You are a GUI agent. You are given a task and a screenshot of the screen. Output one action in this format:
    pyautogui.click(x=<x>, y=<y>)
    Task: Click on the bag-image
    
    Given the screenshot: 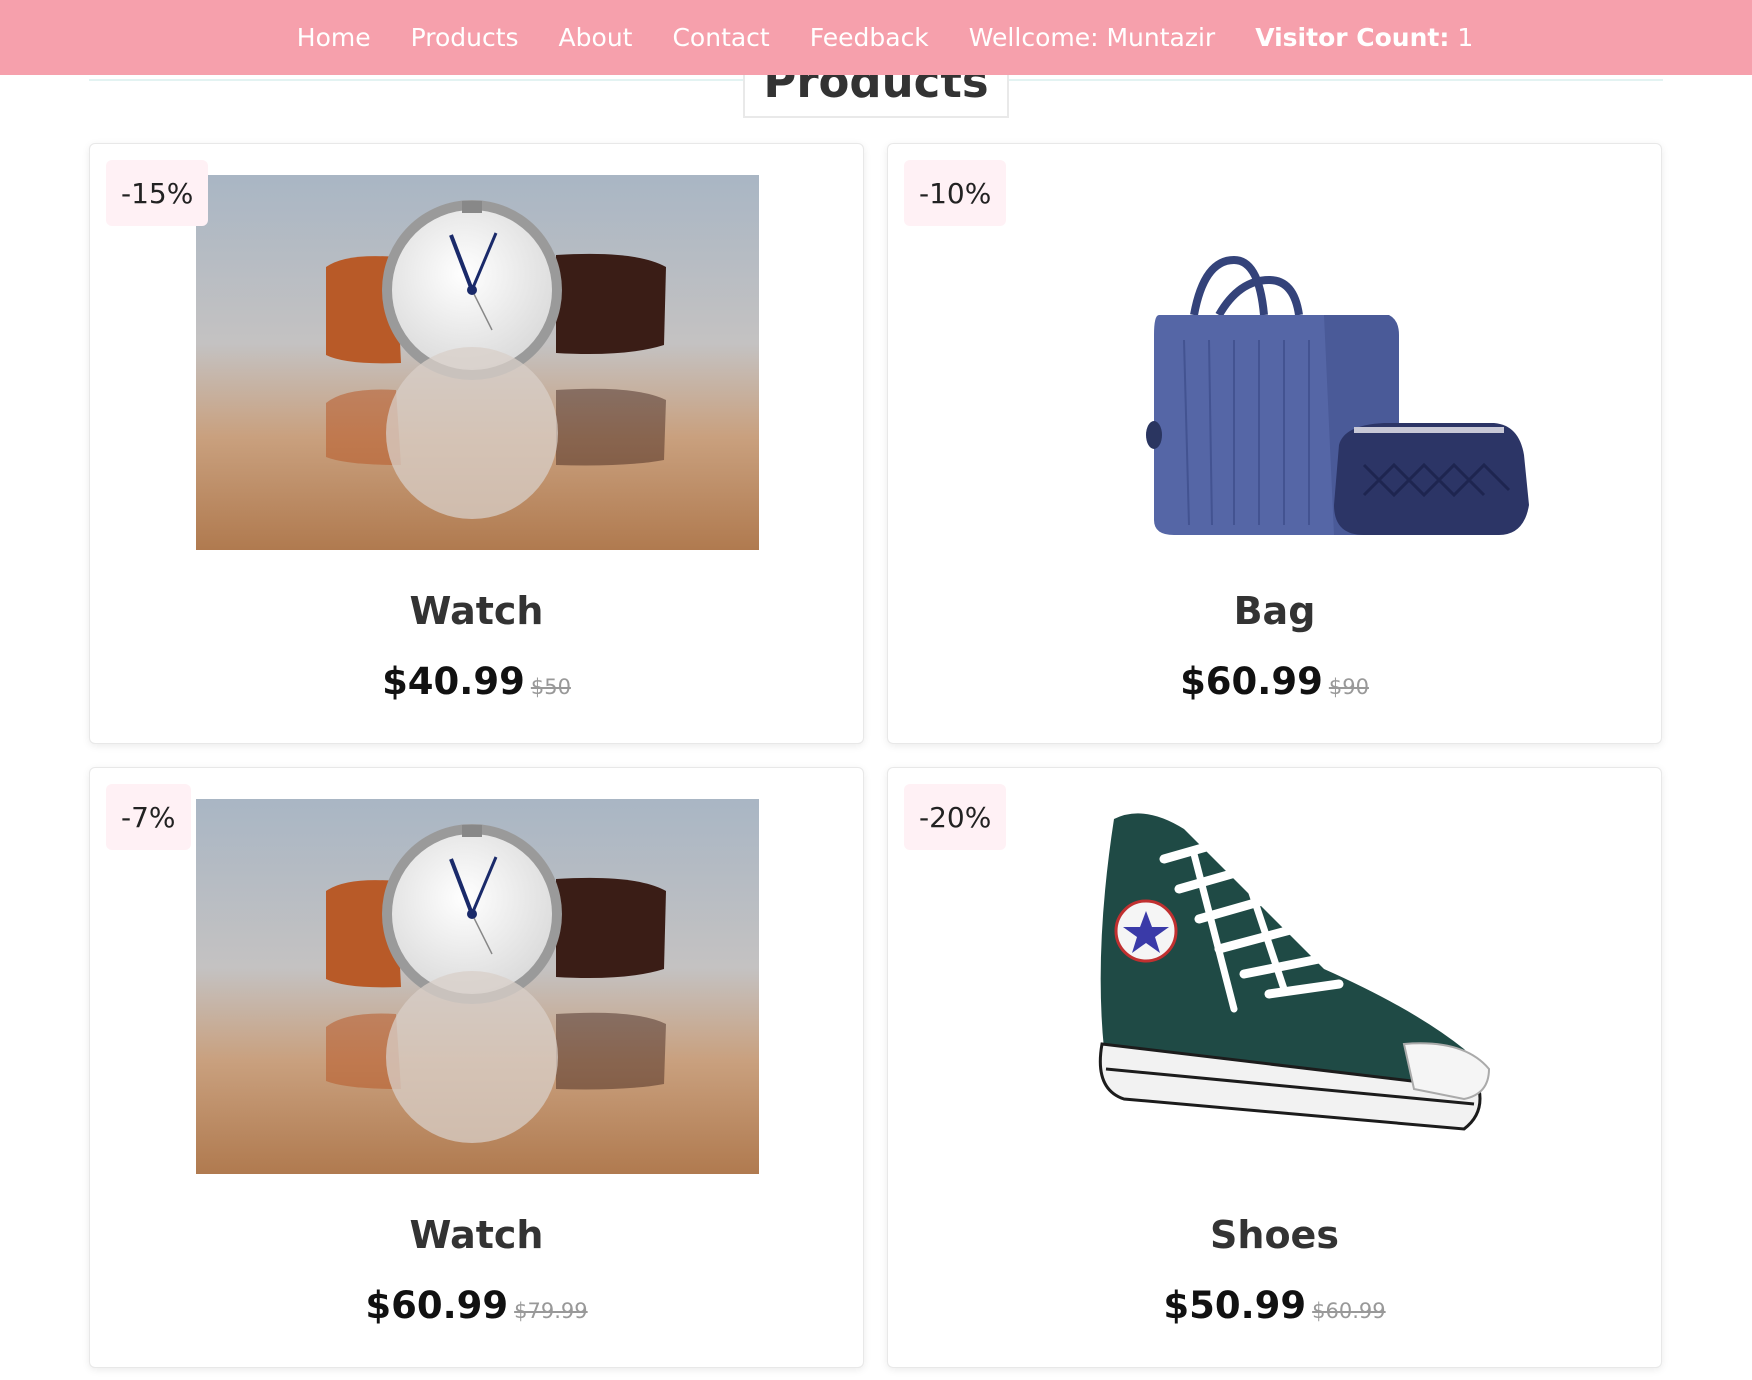 What is the action you would take?
    pyautogui.click(x=1275, y=362)
    